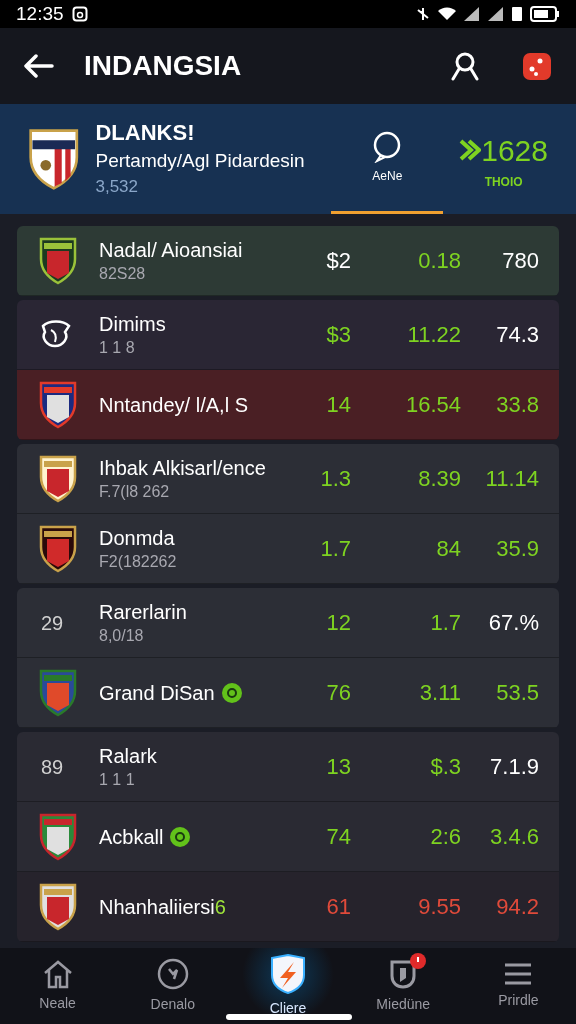 The height and width of the screenshot is (1024, 576). I want to click on stat-cell-text: 11.22, so click(433, 335).